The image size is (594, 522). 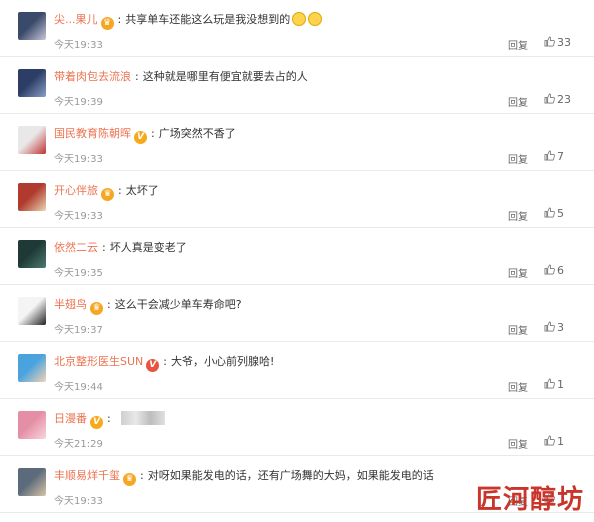 What do you see at coordinates (87, 475) in the screenshot?
I see `username-link: 丰顺易烊千玺` at bounding box center [87, 475].